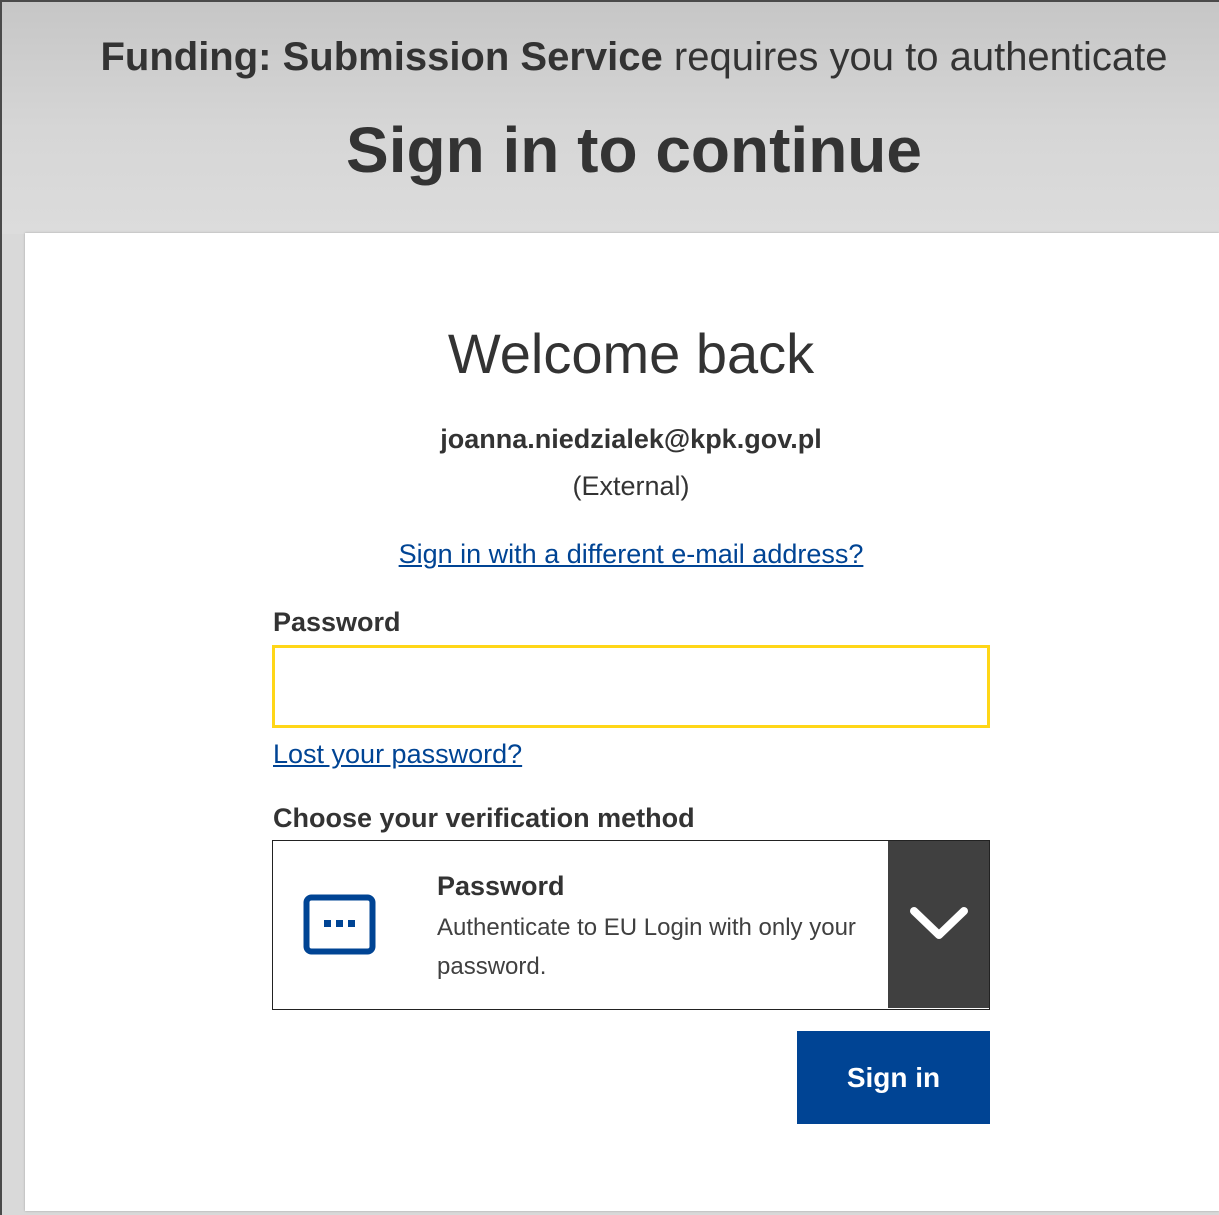  Describe the element at coordinates (915, 57) in the screenshot. I see `service-notice-text: requires you to authenticate` at that location.